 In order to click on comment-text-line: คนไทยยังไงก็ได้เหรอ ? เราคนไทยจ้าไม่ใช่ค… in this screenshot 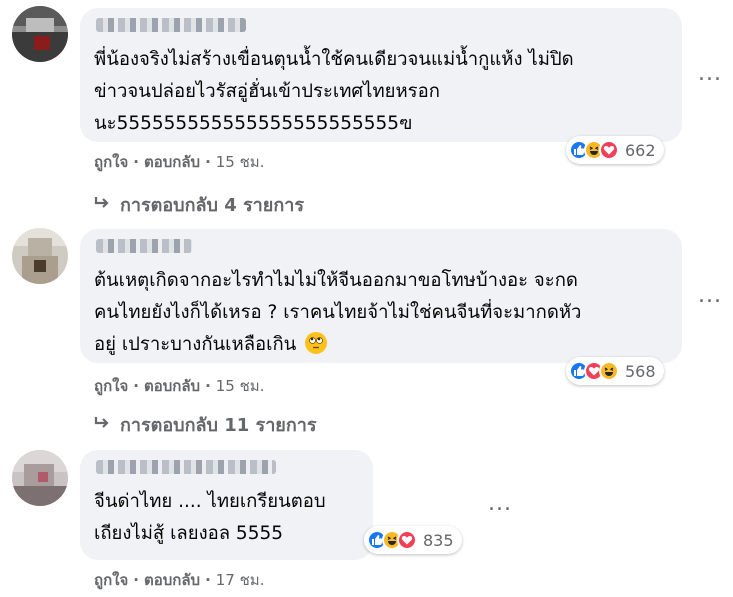, I will do `click(338, 312)`.